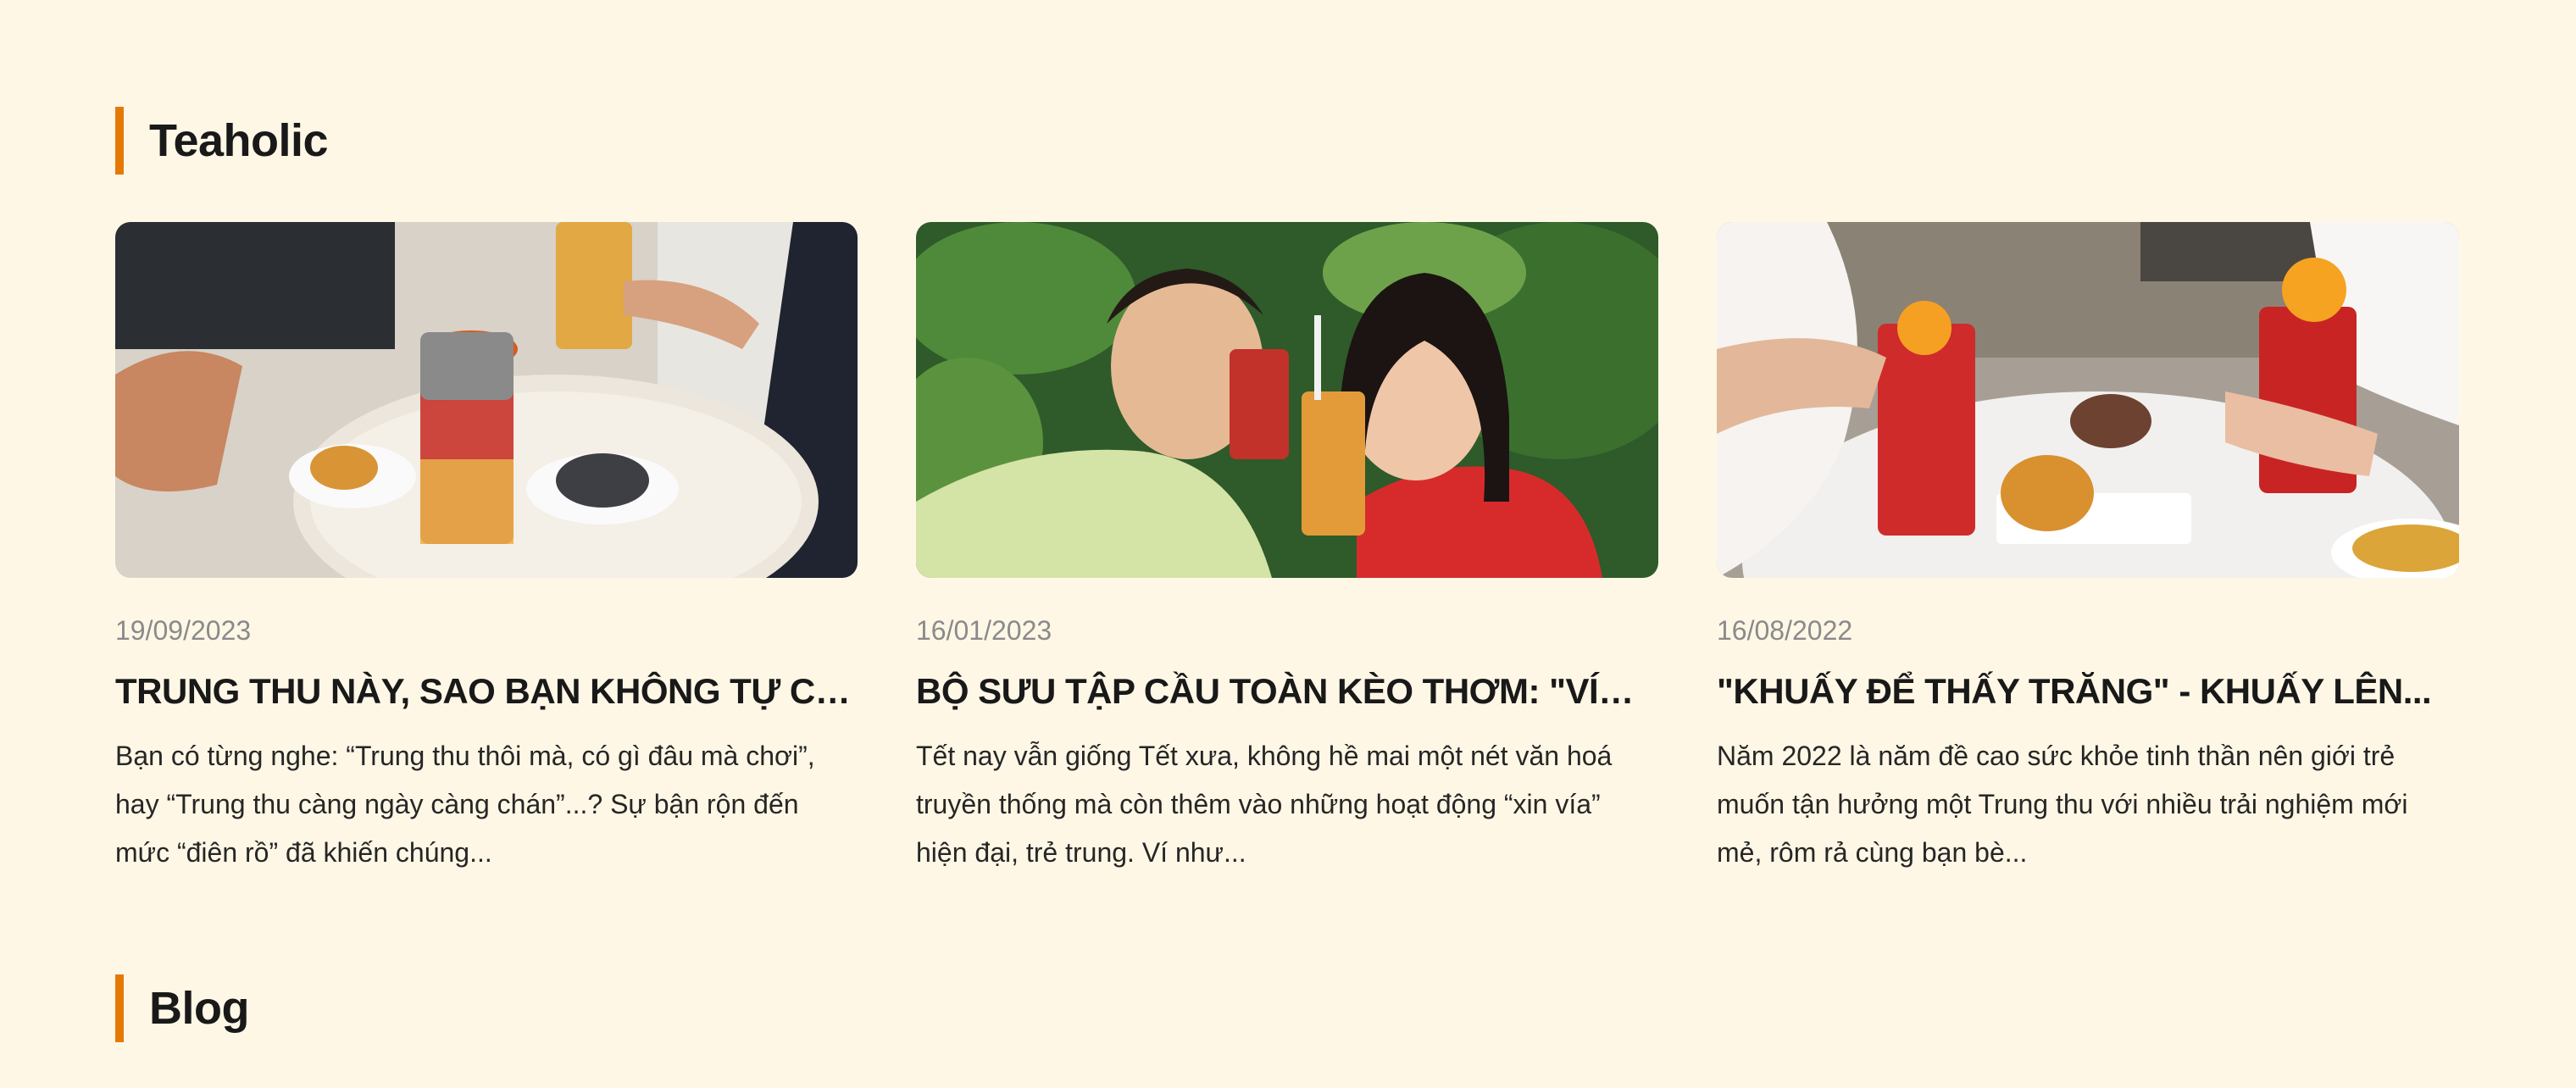 The height and width of the screenshot is (1088, 2576). I want to click on section-title: Blog, so click(199, 1009).